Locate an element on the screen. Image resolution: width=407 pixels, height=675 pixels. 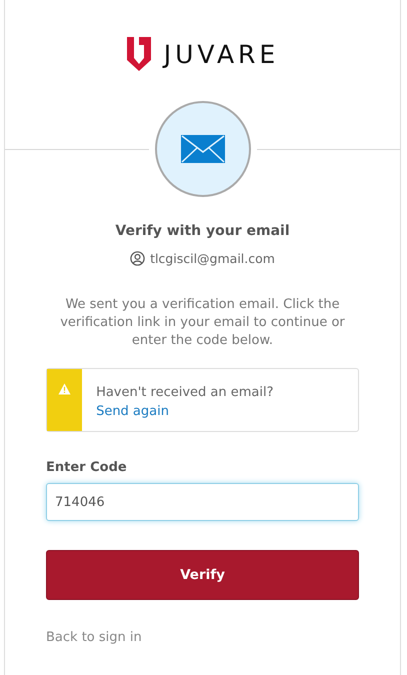
warning-icon is located at coordinates (65, 389).